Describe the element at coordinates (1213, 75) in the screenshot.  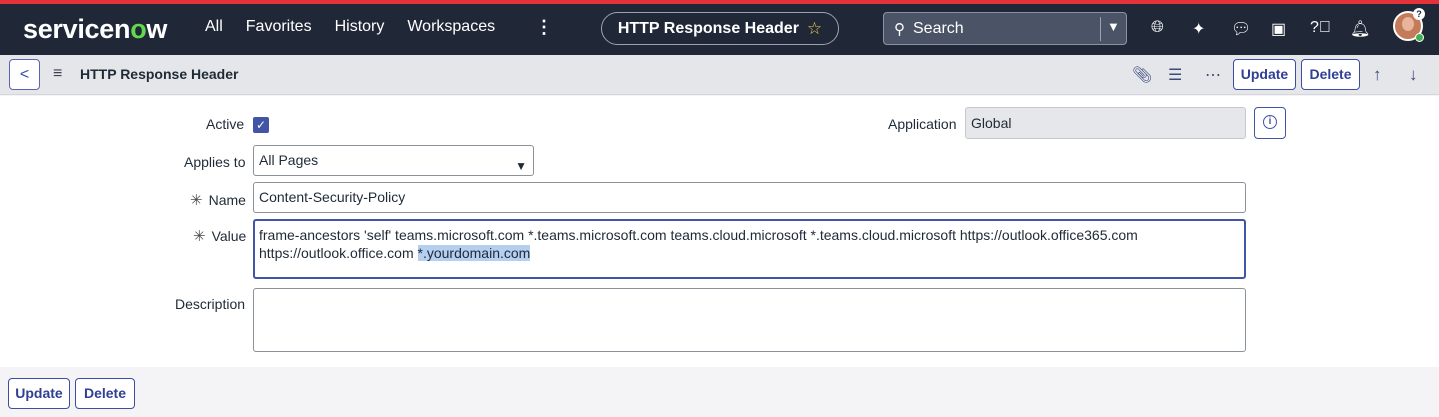
I see `more-options-icon: ⋯` at that location.